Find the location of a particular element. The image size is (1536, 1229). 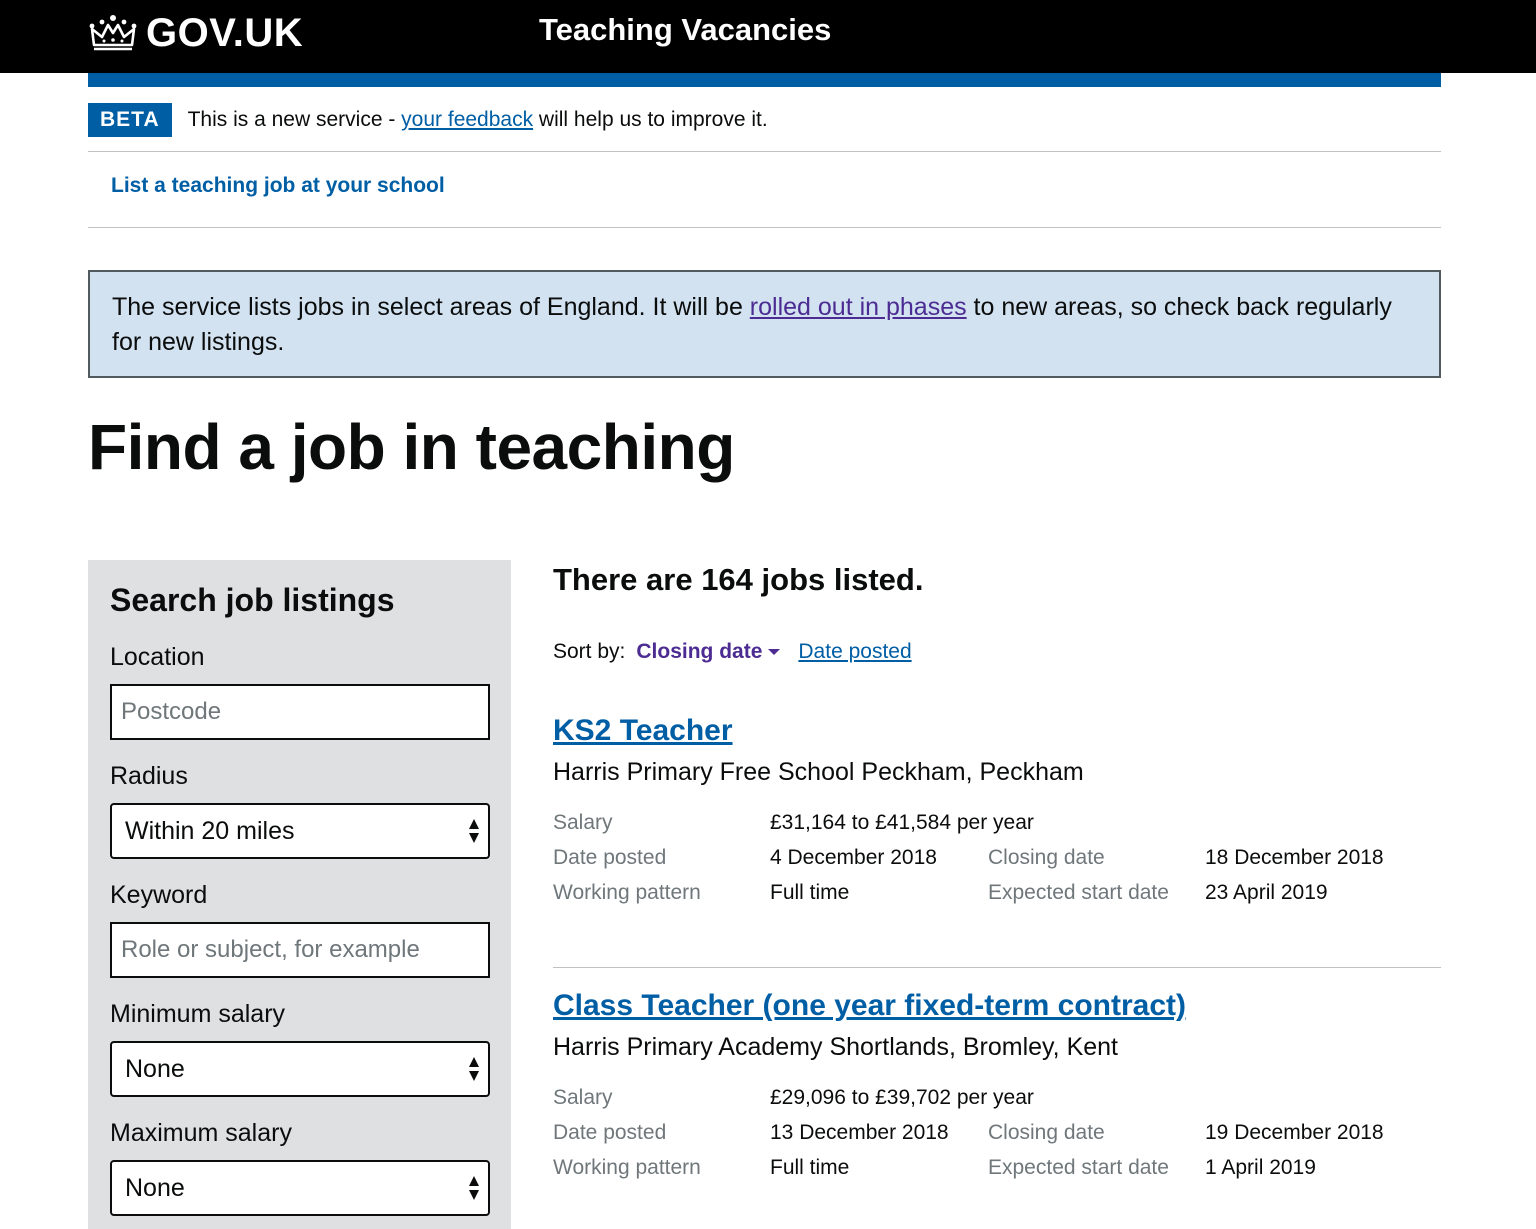

keyword-input is located at coordinates (300, 950).